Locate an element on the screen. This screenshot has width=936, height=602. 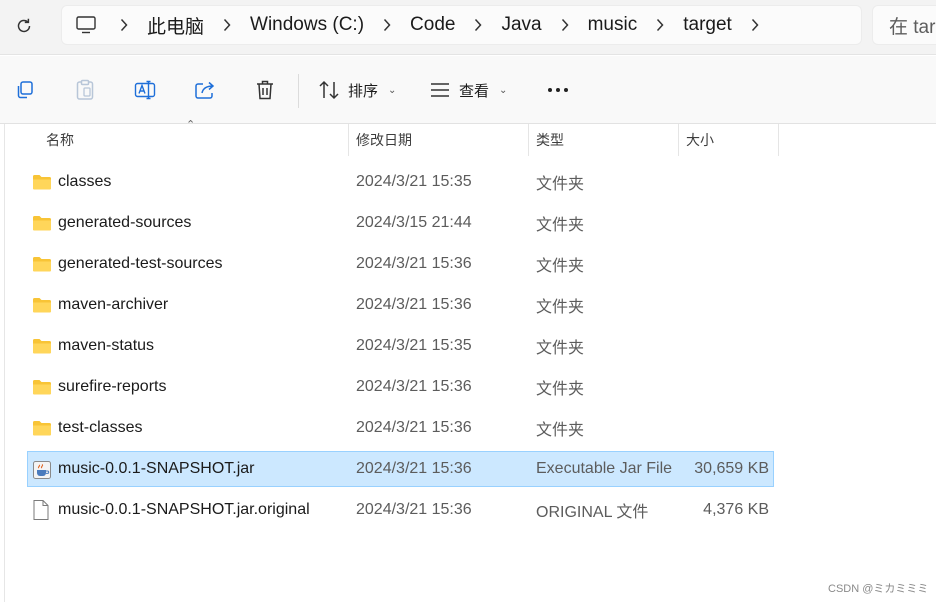
command-bar: 排序 ⌄ 查看 ⌄ is located at coordinates (468, 90).